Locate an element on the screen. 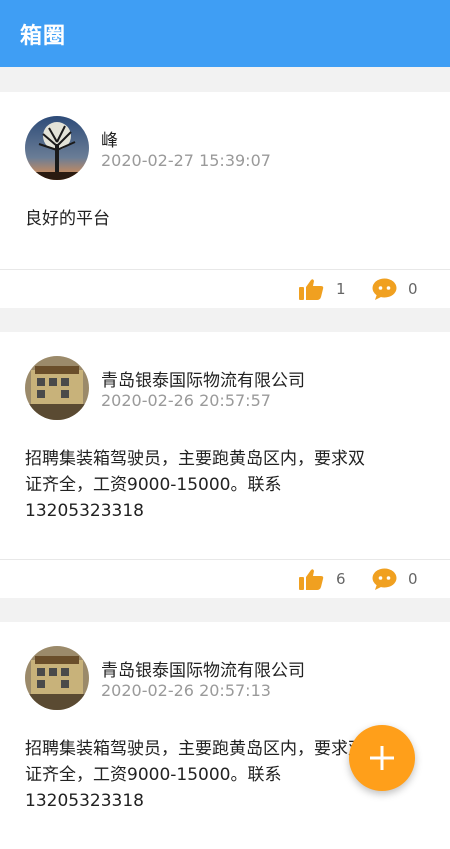  post-time: 2020-02-26 20:57:57 is located at coordinates (186, 400).